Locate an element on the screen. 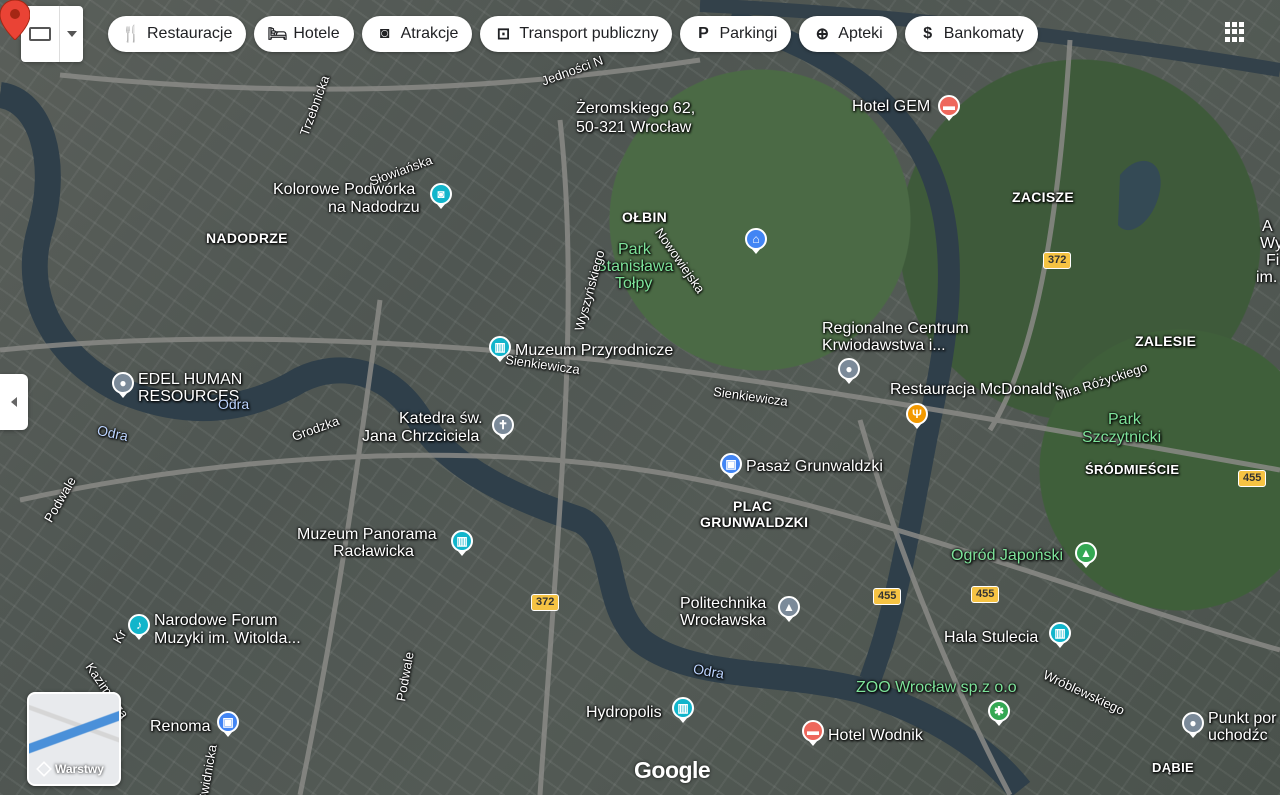 Image resolution: width=1280 pixels, height=795 pixels. district-label: ZALESIE is located at coordinates (1166, 341).